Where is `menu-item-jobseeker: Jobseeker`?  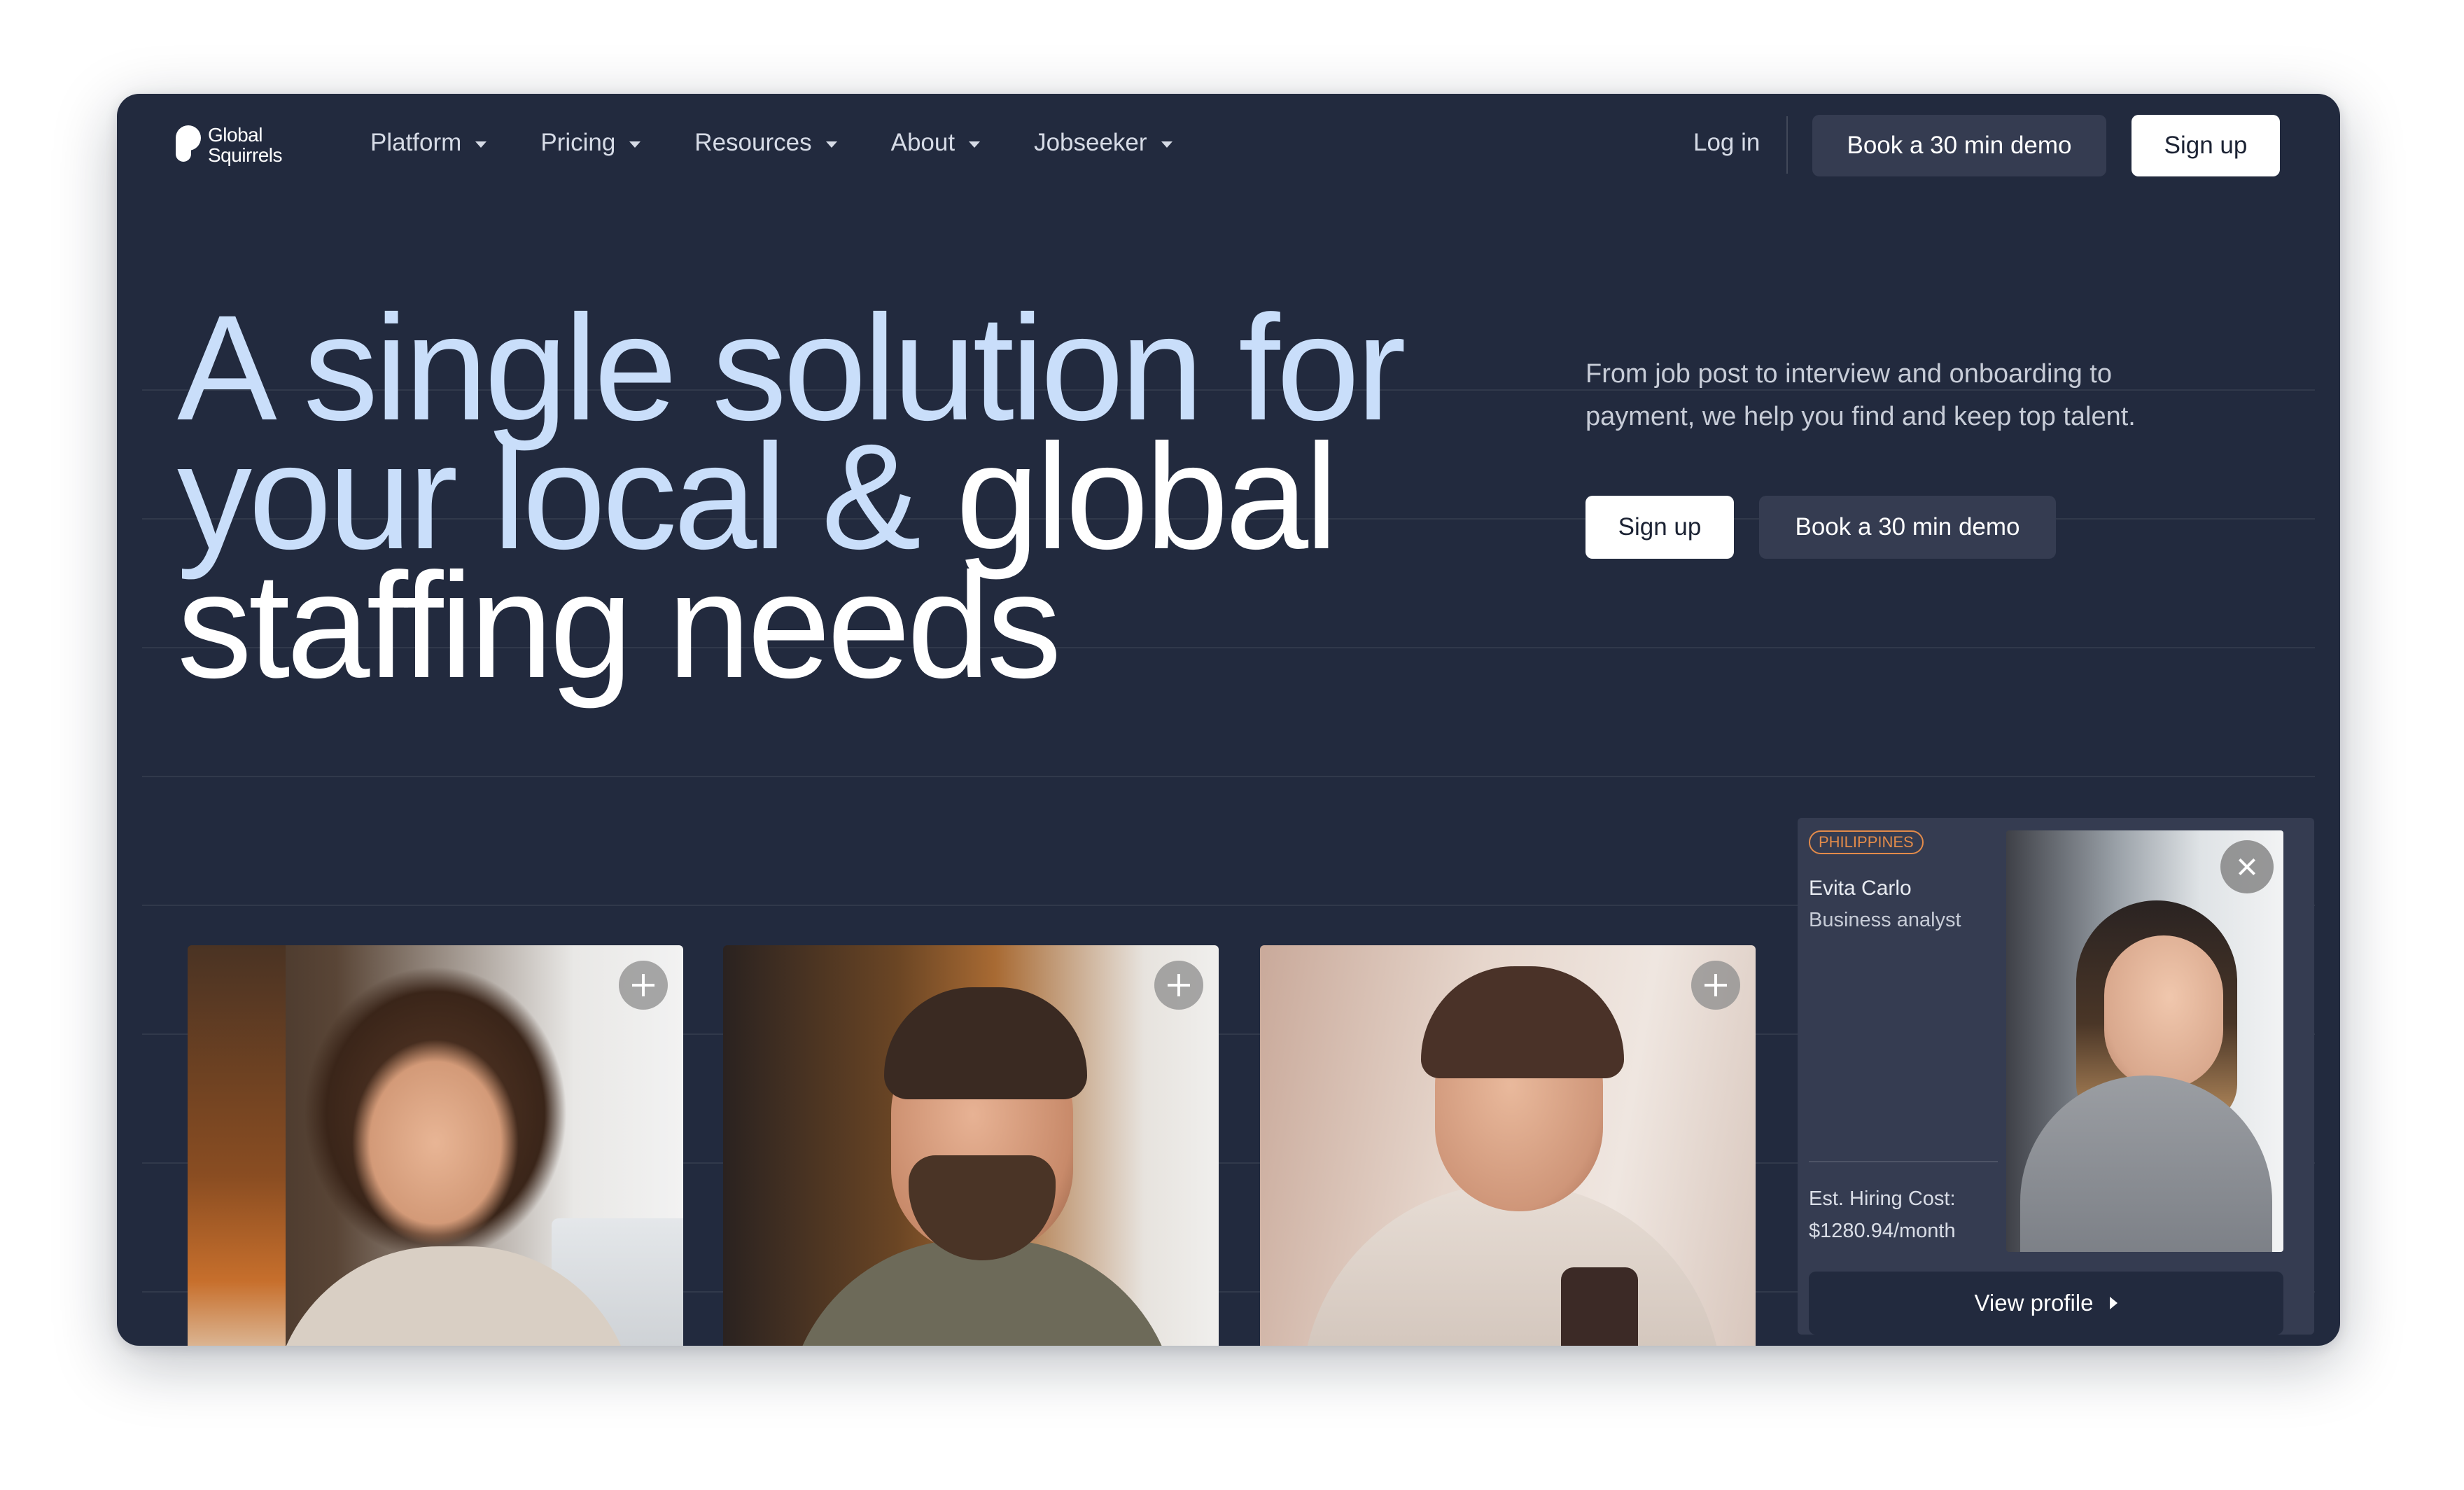 menu-item-jobseeker: Jobseeker is located at coordinates (1103, 143).